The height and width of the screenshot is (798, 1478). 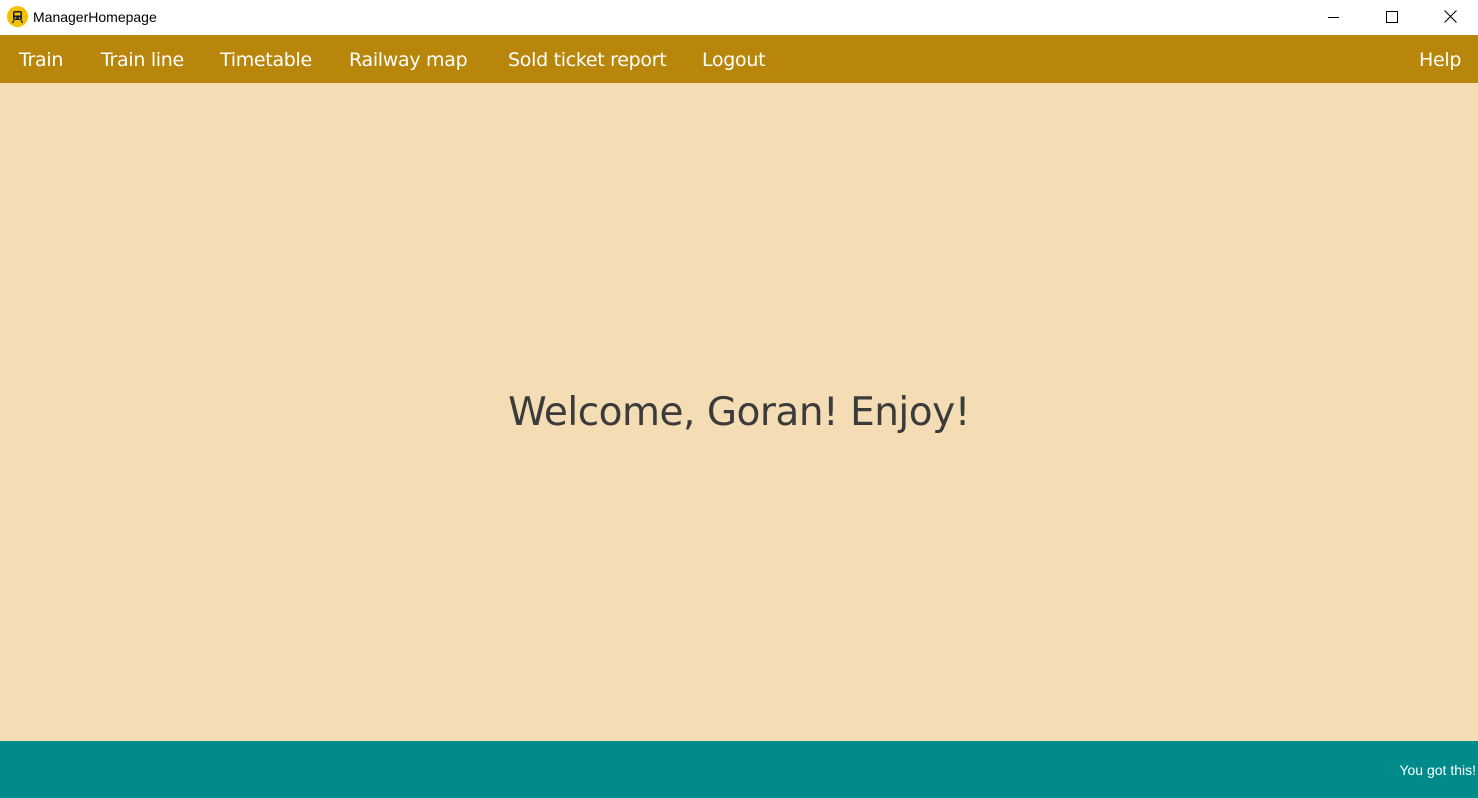 What do you see at coordinates (95, 17) in the screenshot?
I see `window-title: ManagerHomepage` at bounding box center [95, 17].